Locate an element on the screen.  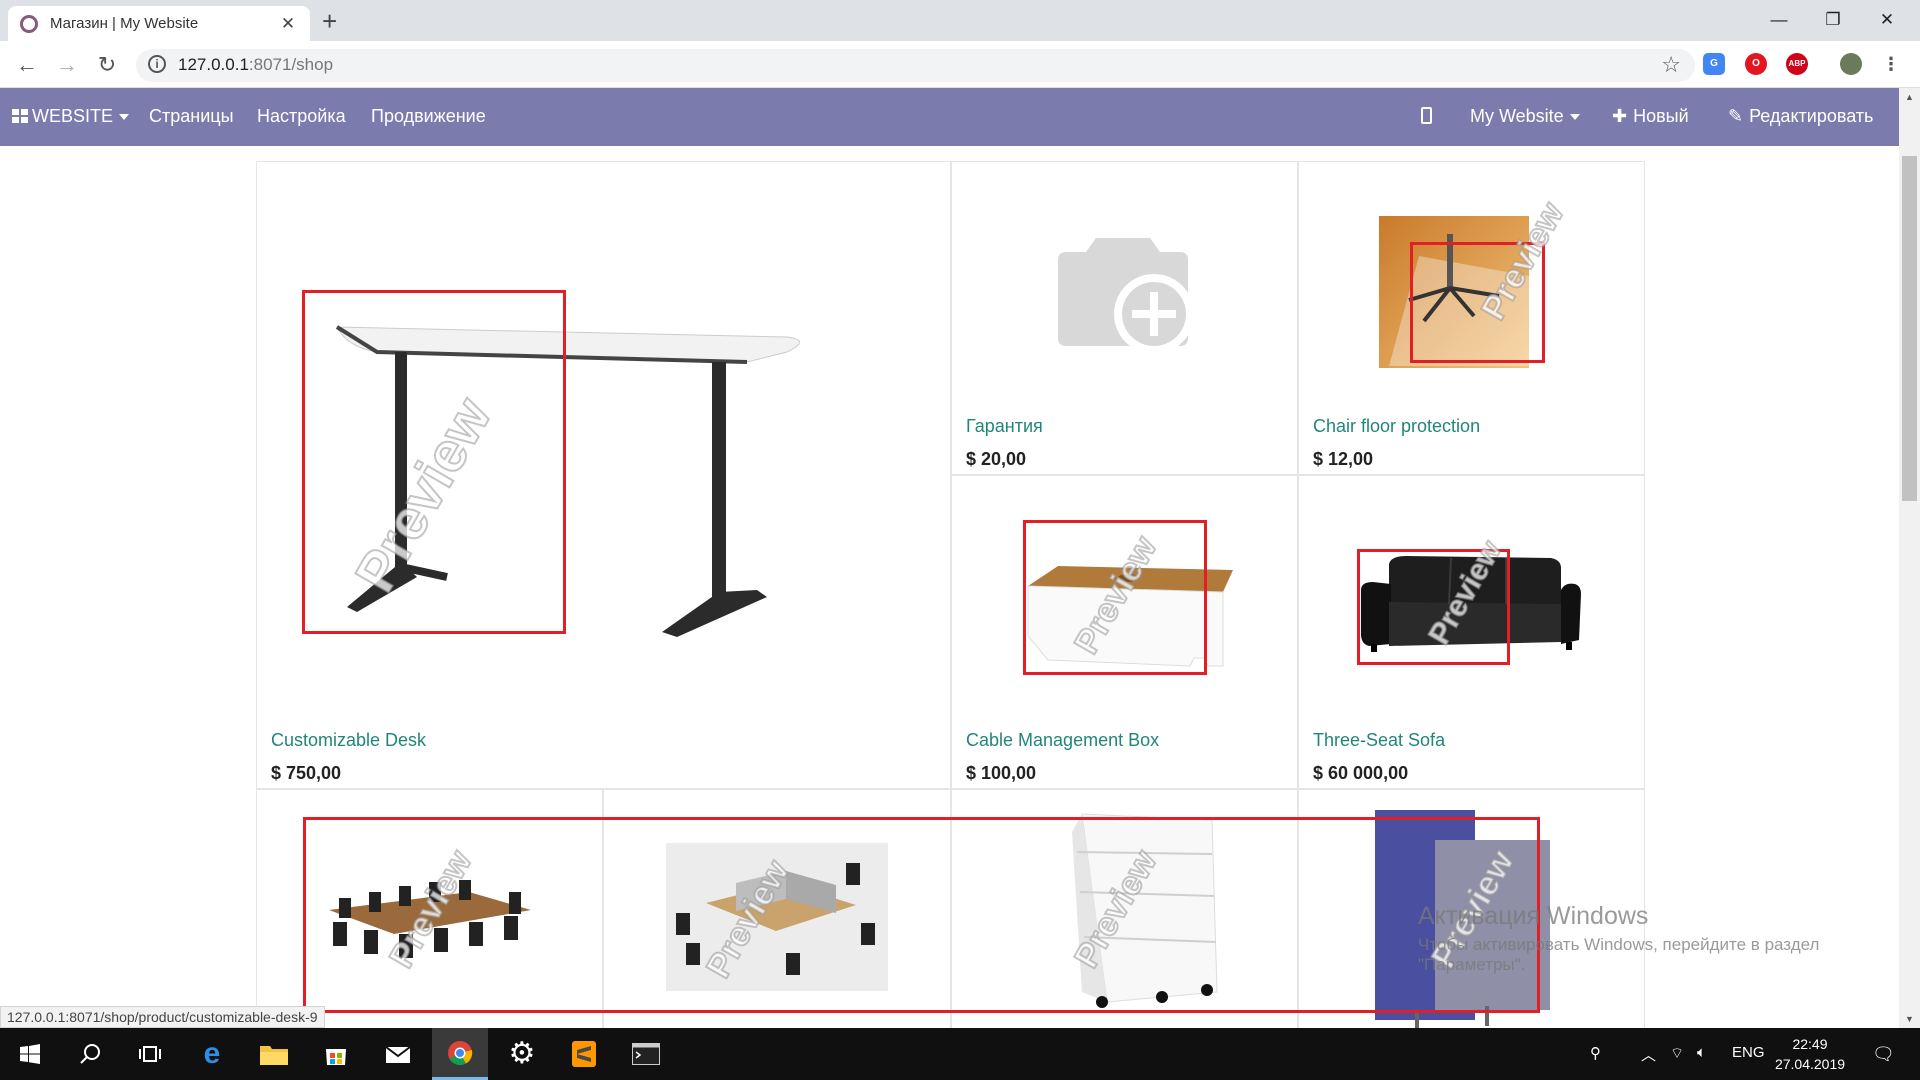
pencil-icon: ✎ is located at coordinates (1736, 116).